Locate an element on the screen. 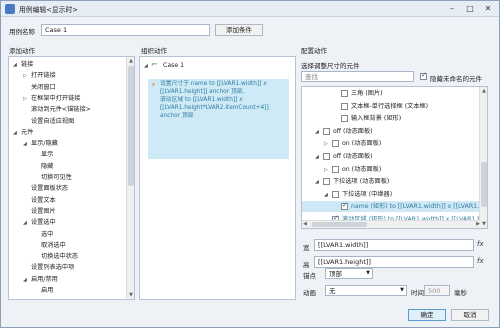 The width and height of the screenshot is (500, 328). action-tree-item: 滚动到元件<锚链接> is located at coordinates (61, 109).